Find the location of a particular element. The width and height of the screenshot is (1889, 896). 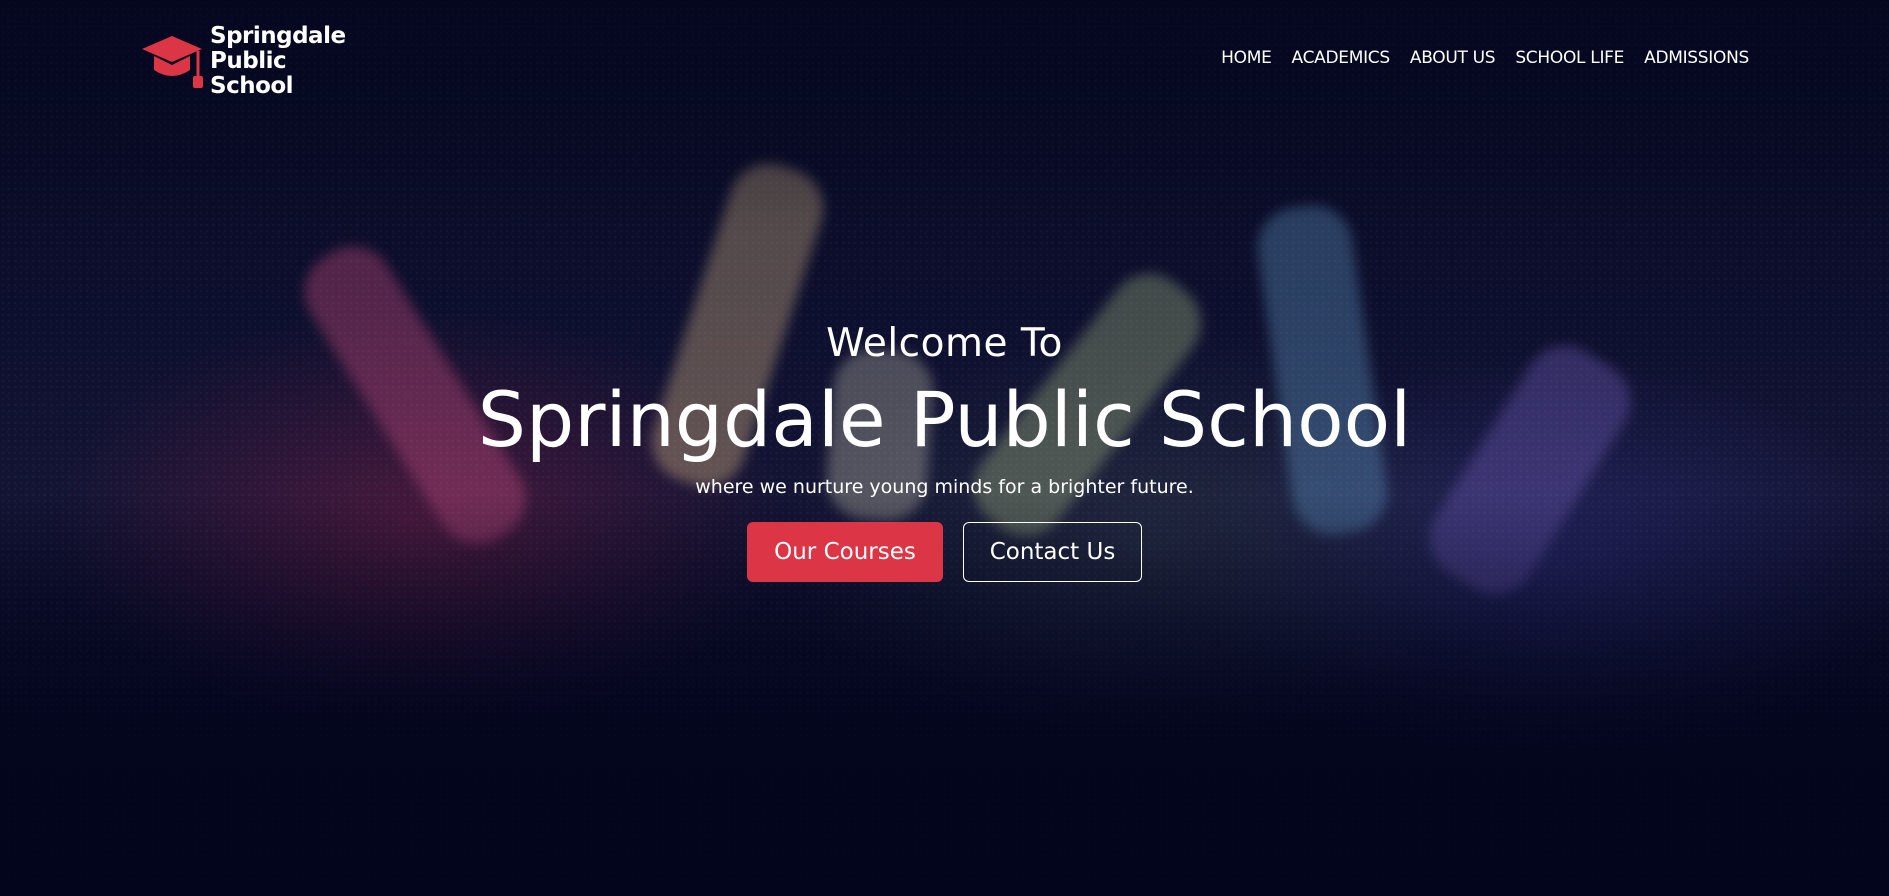

nav-link-academics: ACADEMICS is located at coordinates (1341, 58).